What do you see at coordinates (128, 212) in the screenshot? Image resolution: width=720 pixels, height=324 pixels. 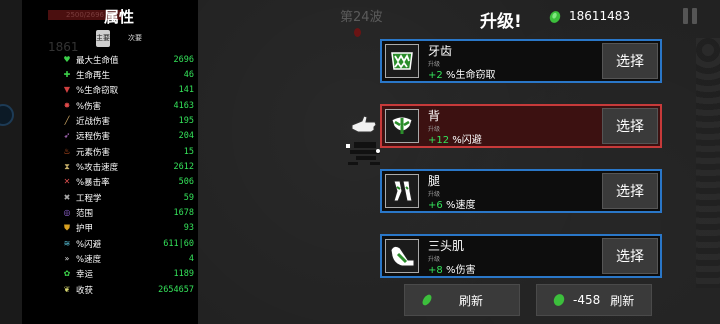 I see `stat-row: ◎ 范围 1678` at bounding box center [128, 212].